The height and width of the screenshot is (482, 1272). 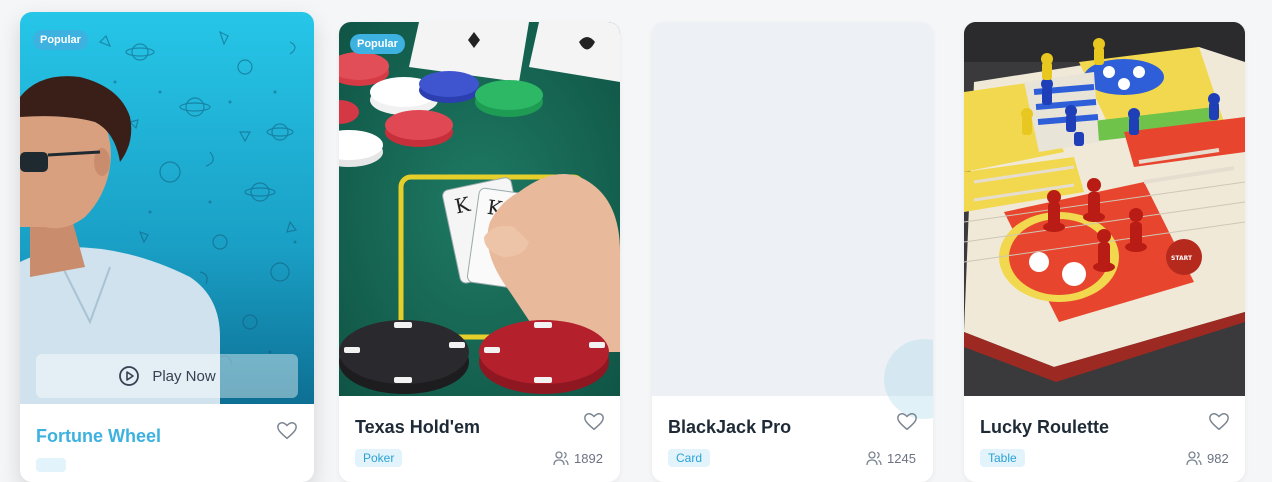 I want to click on category-tag: Poker, so click(x=379, y=458).